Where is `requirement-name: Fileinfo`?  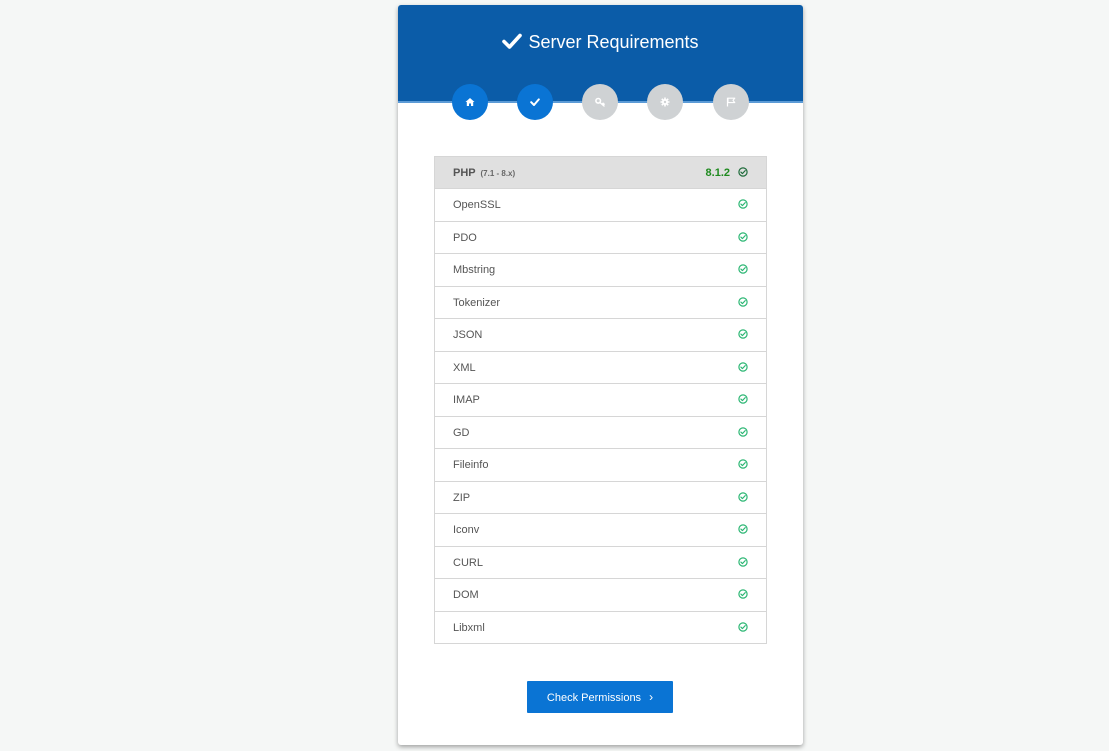
requirement-name: Fileinfo is located at coordinates (471, 465).